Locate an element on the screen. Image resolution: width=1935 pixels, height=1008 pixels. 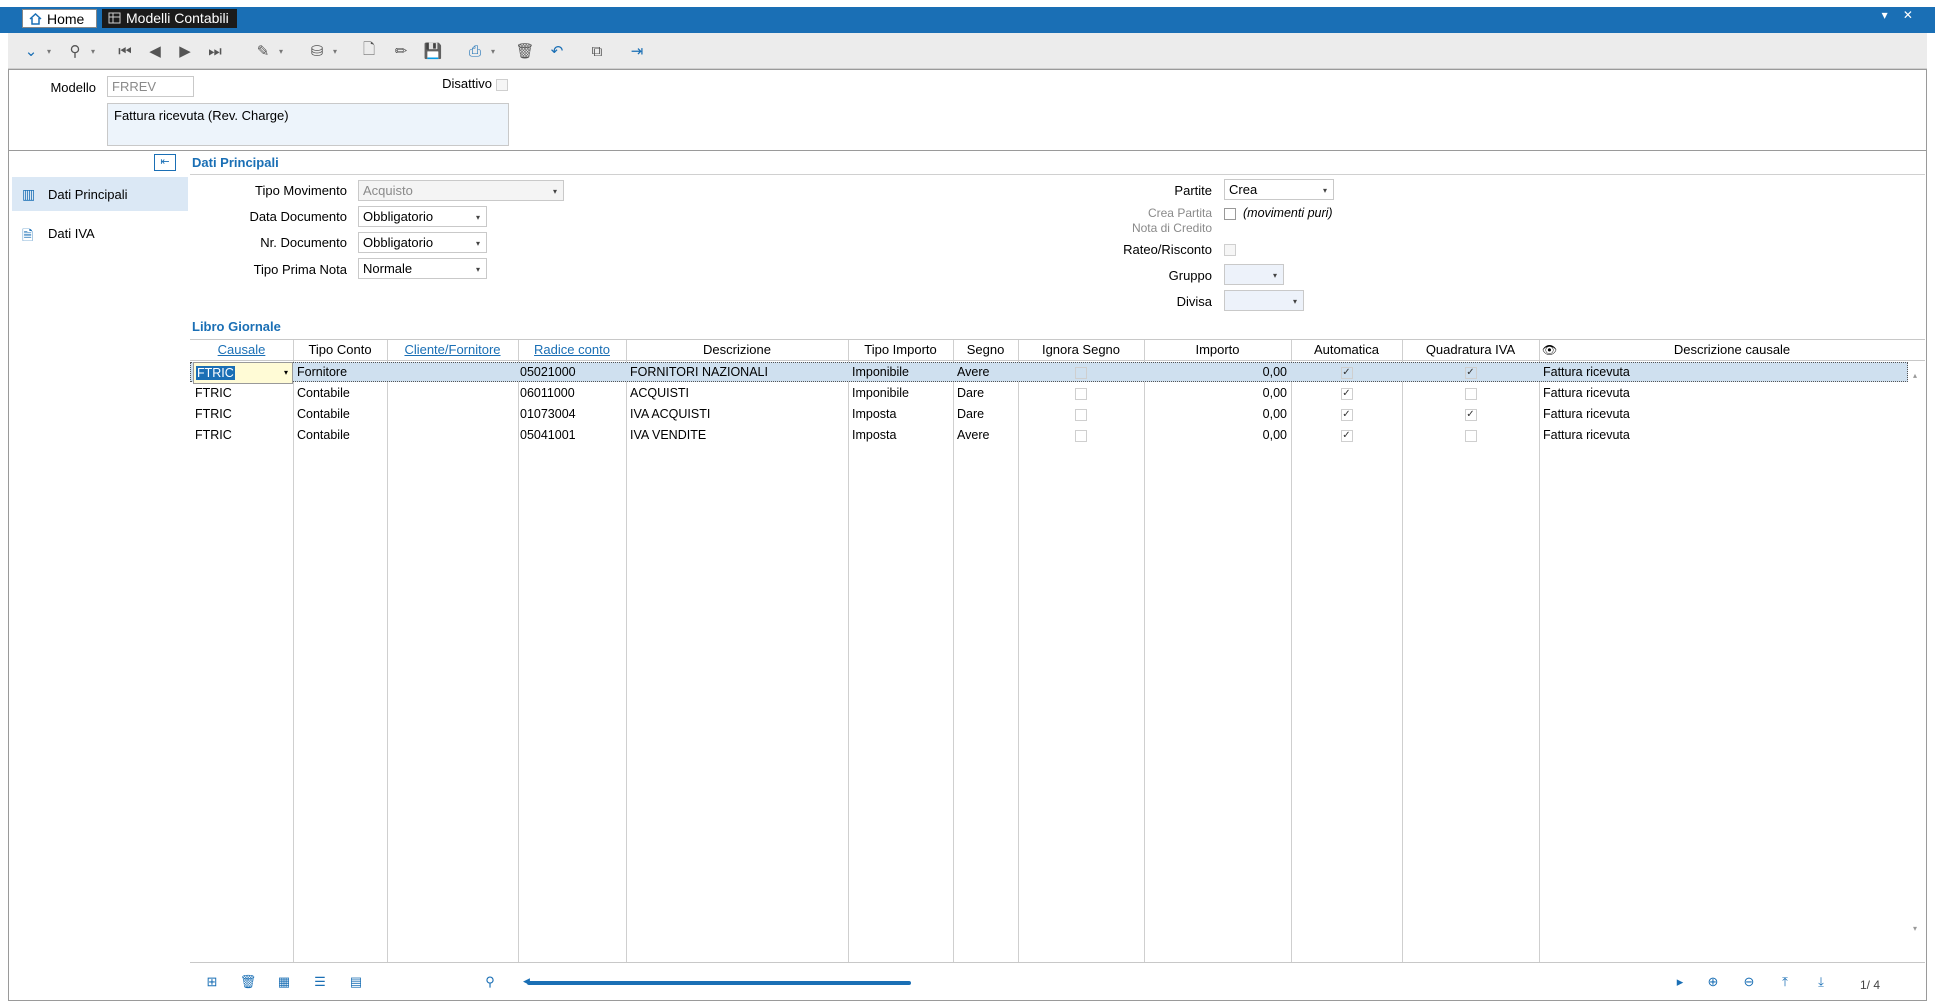
col-cliente-fornitore: Cliente/Fornitore is located at coordinates (452, 350).